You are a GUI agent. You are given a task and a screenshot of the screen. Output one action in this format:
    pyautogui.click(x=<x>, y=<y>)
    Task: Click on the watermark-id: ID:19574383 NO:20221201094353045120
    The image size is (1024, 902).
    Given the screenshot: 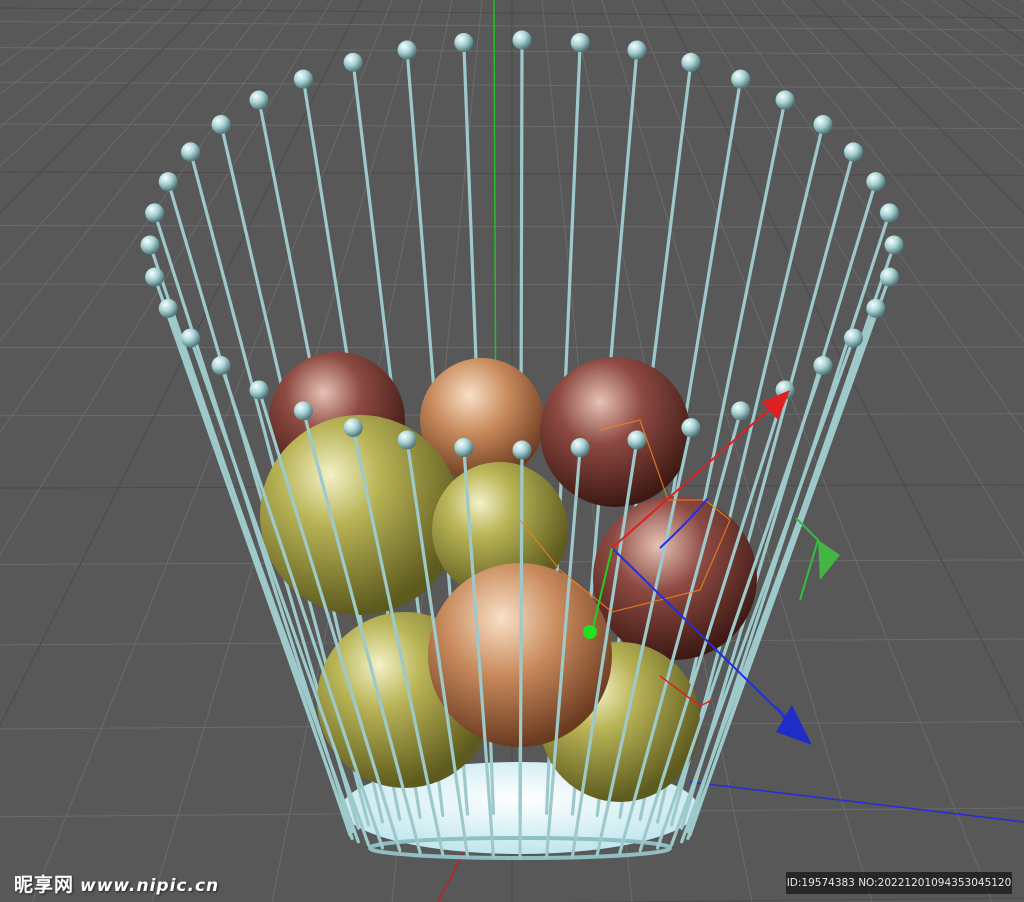 What is the action you would take?
    pyautogui.click(x=899, y=883)
    